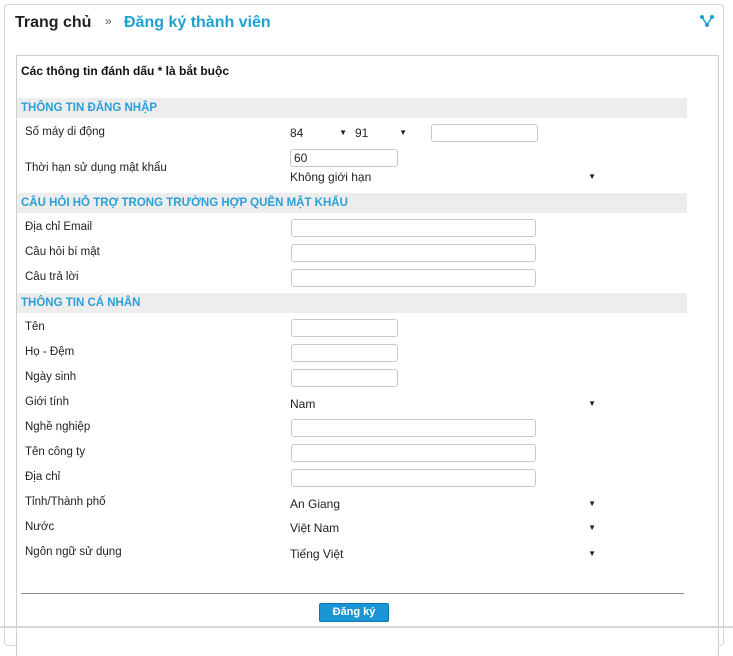 The image size is (733, 656). Describe the element at coordinates (301, 158) in the screenshot. I see `password-days-value: 60` at that location.